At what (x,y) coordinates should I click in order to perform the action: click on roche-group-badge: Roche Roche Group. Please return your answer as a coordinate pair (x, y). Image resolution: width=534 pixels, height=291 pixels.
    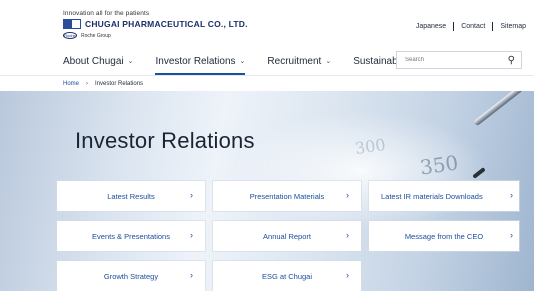
    Looking at the image, I should click on (87, 35).